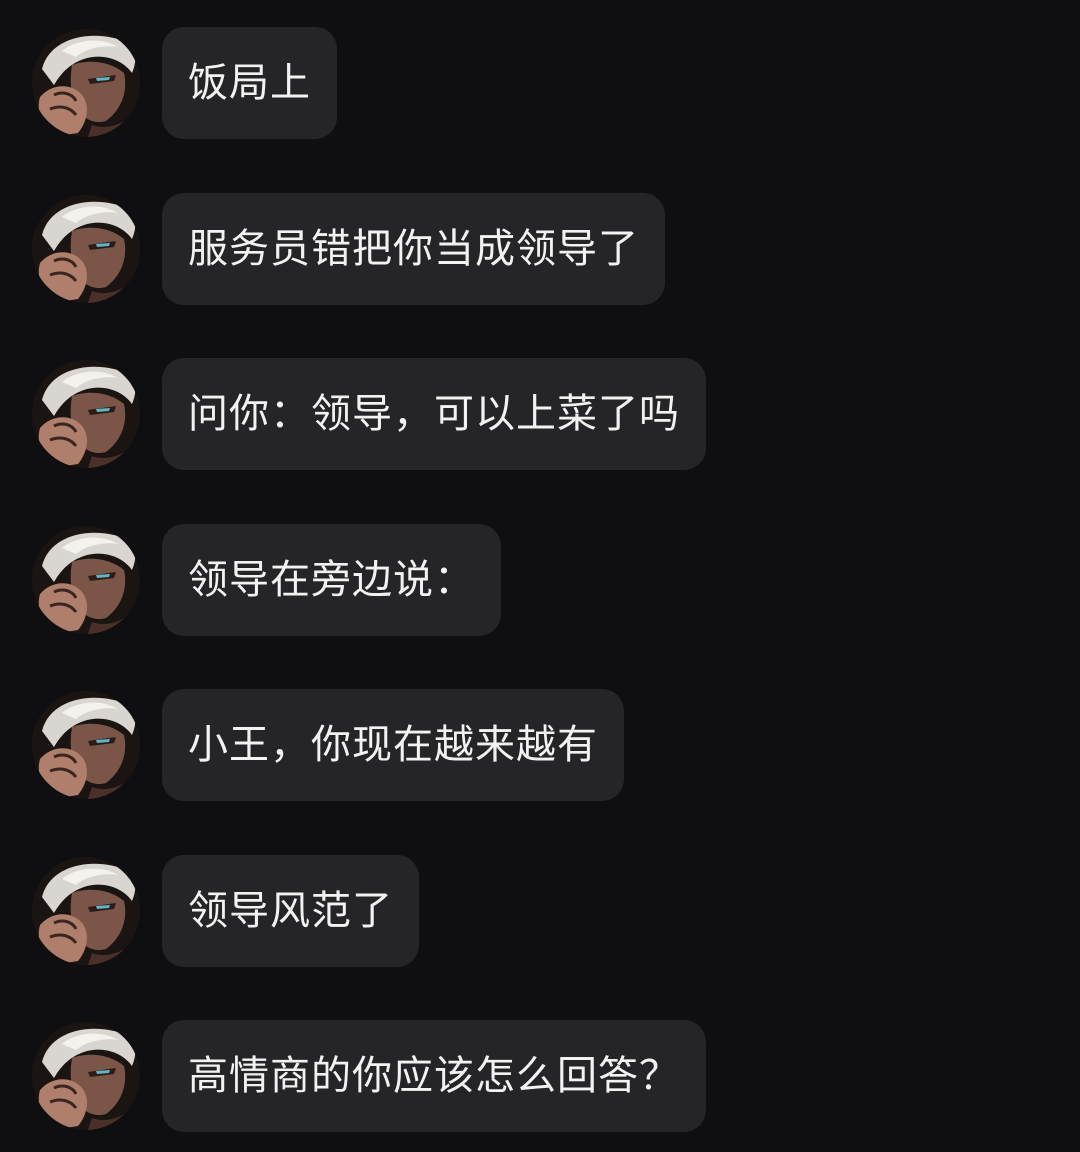  I want to click on message-row: 饭局上, so click(184, 83).